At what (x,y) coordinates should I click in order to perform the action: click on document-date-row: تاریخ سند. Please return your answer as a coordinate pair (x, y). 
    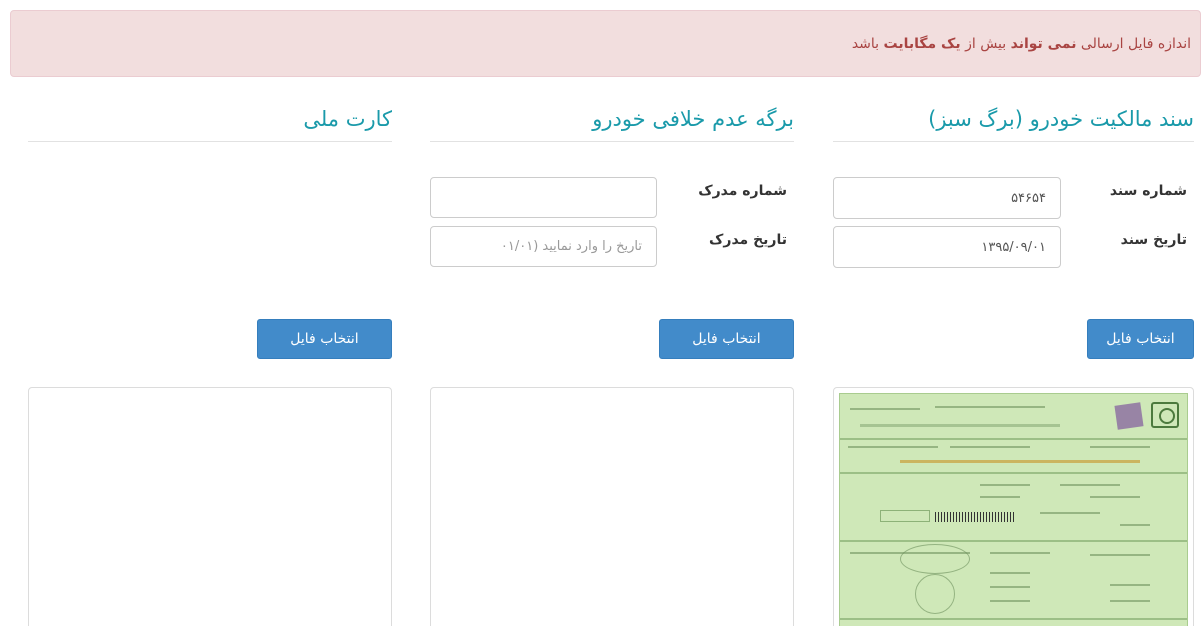
    Looking at the image, I should click on (1013, 247).